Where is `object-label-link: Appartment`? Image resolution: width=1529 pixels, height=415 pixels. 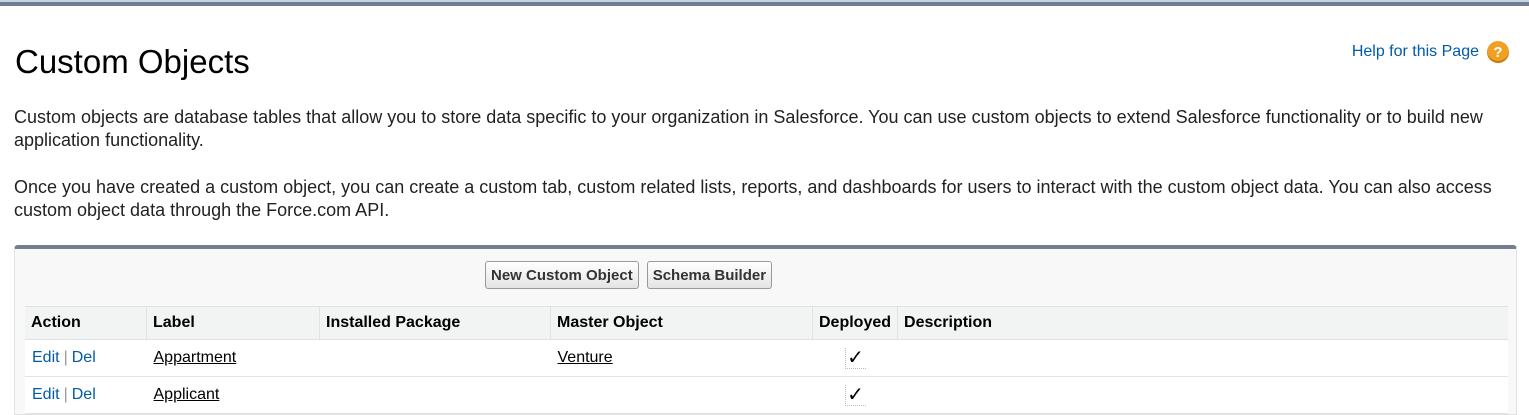 object-label-link: Appartment is located at coordinates (195, 357).